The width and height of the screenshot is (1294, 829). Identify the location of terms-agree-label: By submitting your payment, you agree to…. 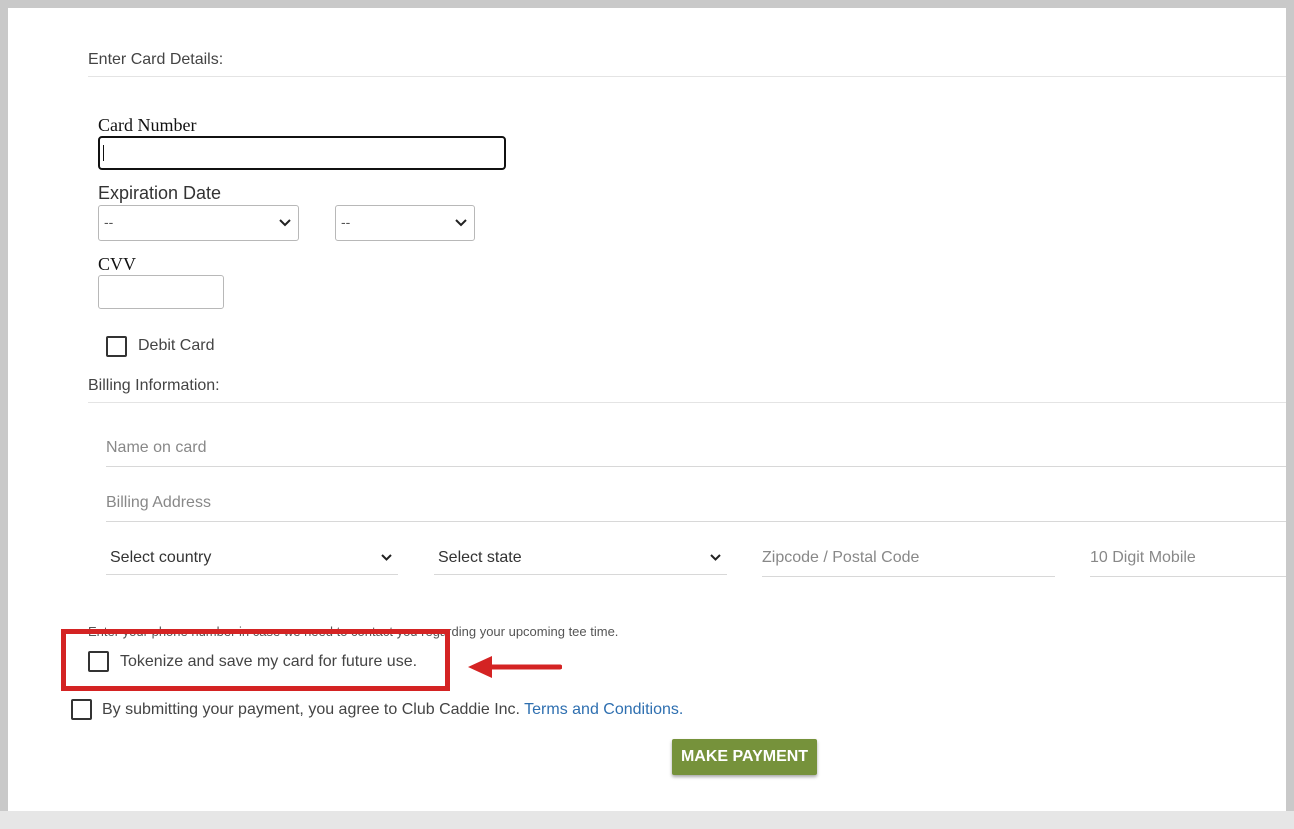
(392, 710).